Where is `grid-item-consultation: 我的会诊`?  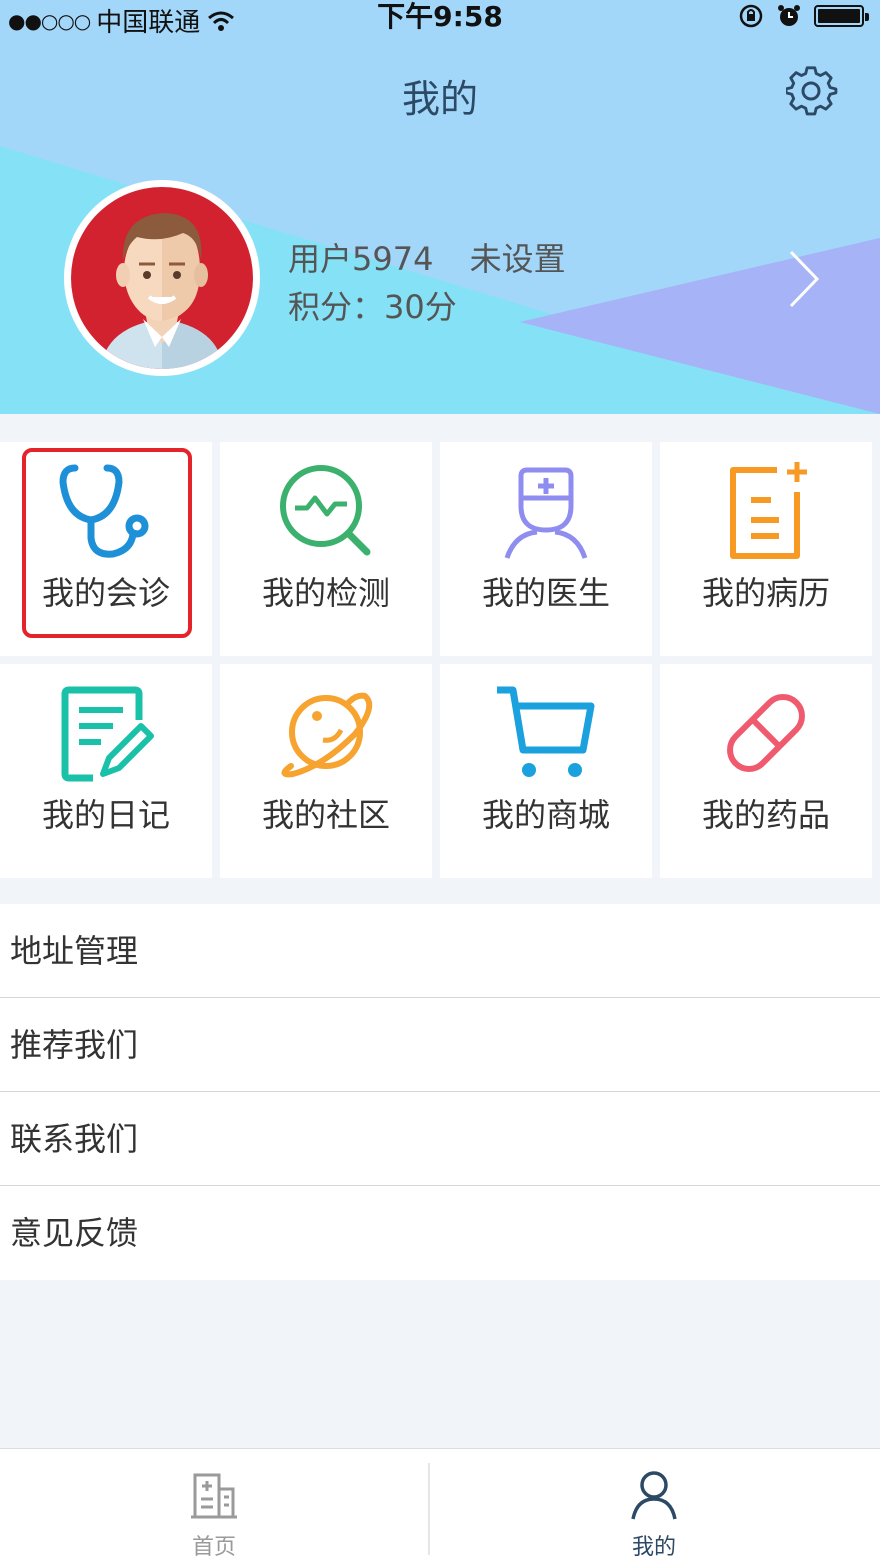
grid-item-consultation: 我的会诊 is located at coordinates (106, 549).